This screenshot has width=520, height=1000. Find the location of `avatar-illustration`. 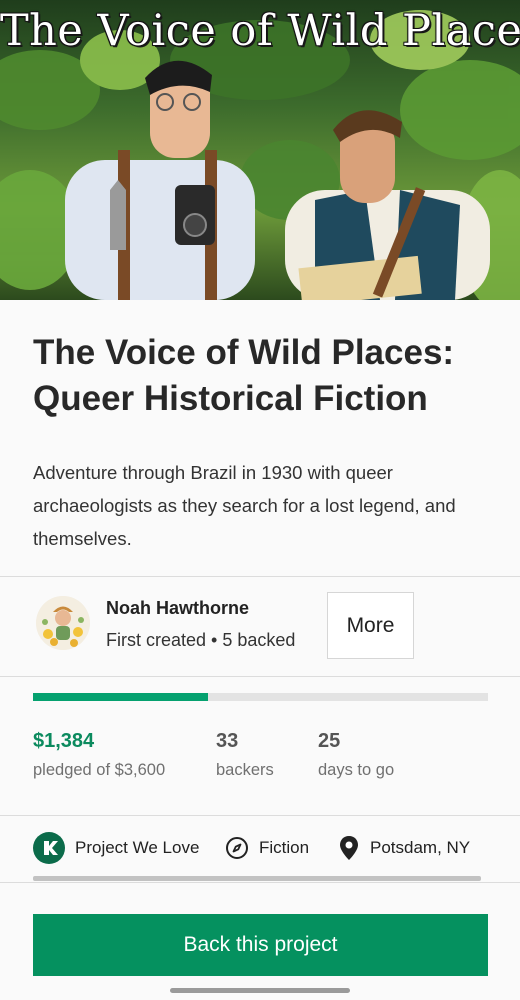

avatar-illustration is located at coordinates (63, 623).